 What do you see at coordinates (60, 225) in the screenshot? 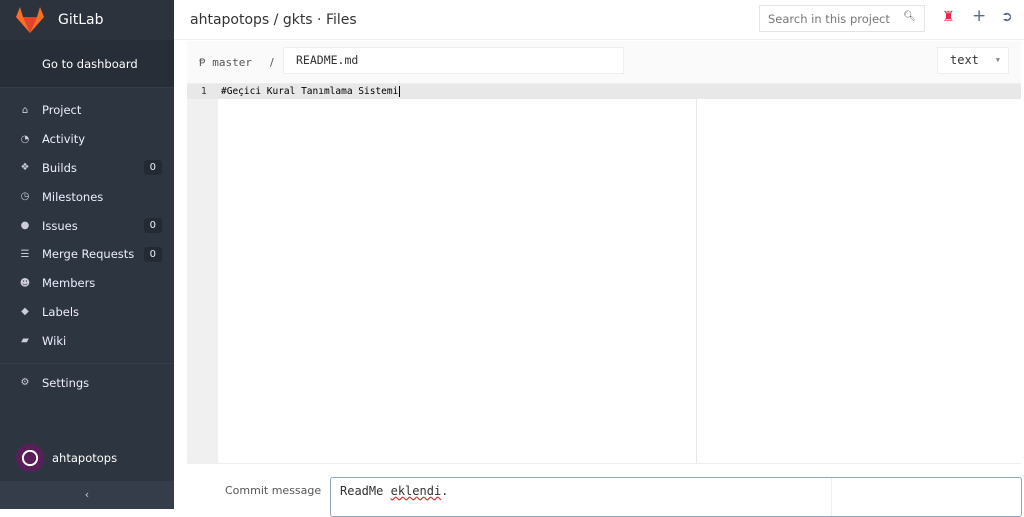
I see `sidebar-item-label: Issues` at bounding box center [60, 225].